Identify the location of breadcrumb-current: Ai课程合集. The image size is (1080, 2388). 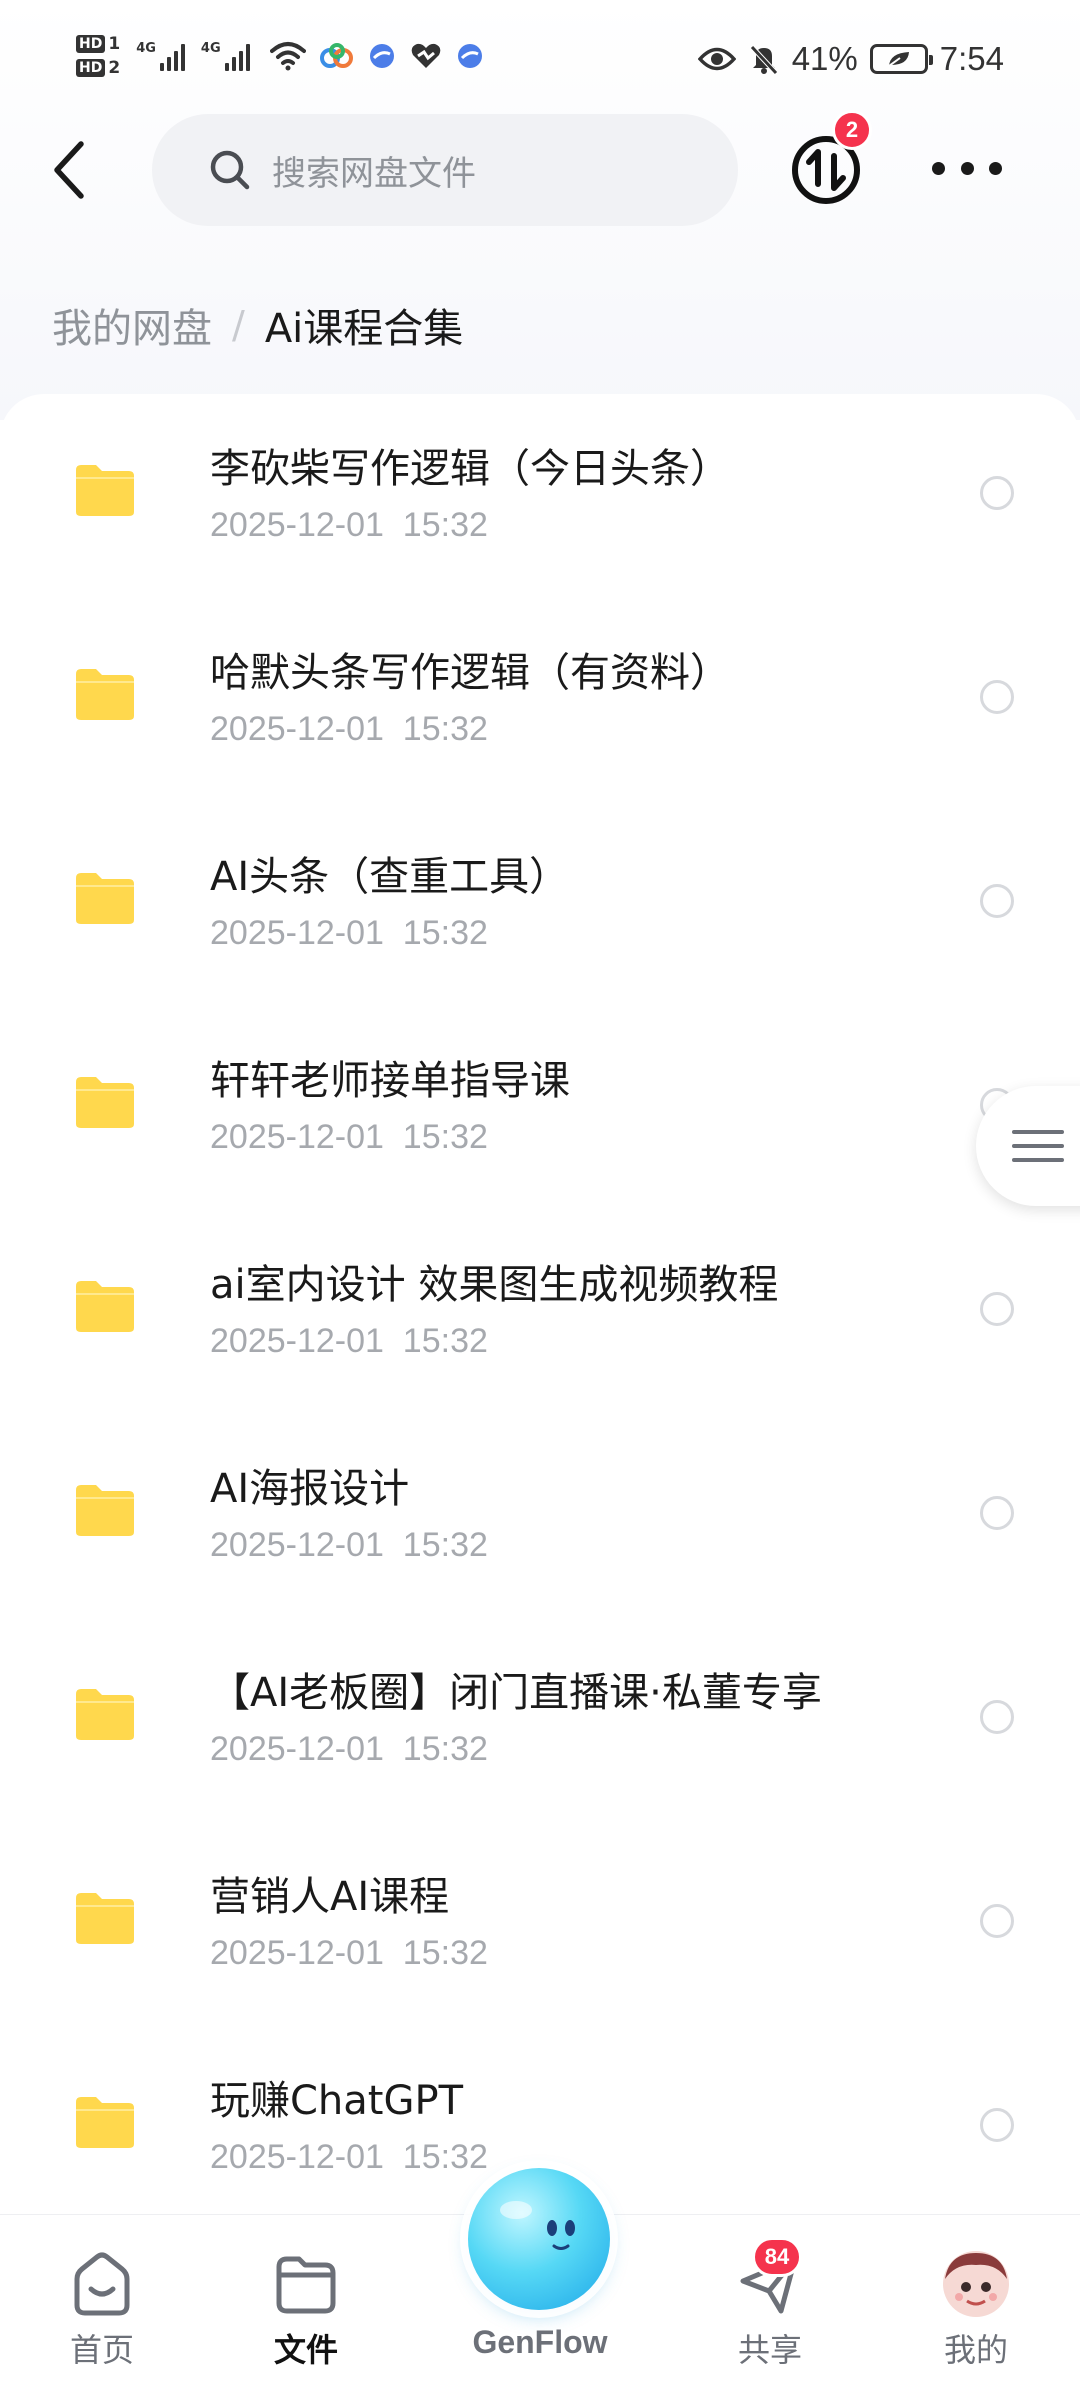
(364, 329).